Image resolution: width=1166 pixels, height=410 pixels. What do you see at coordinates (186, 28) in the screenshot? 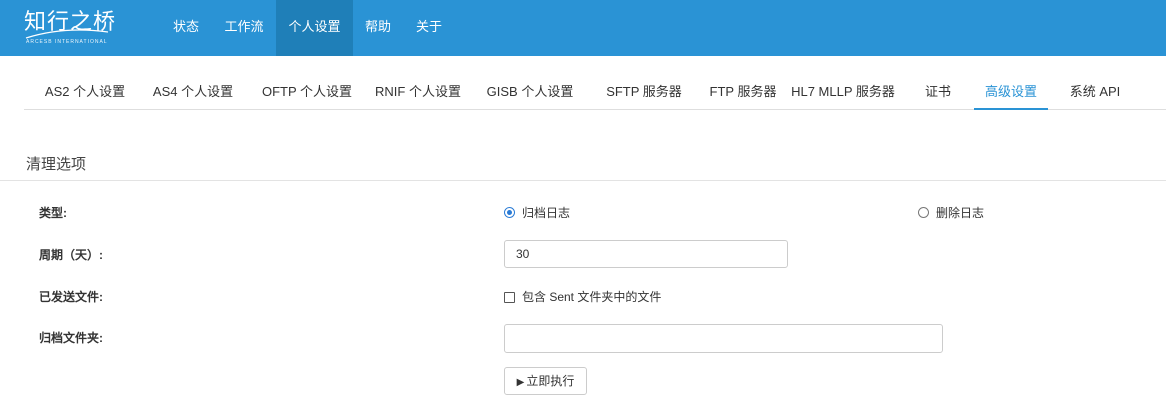
I see `nav-status: 状态` at bounding box center [186, 28].